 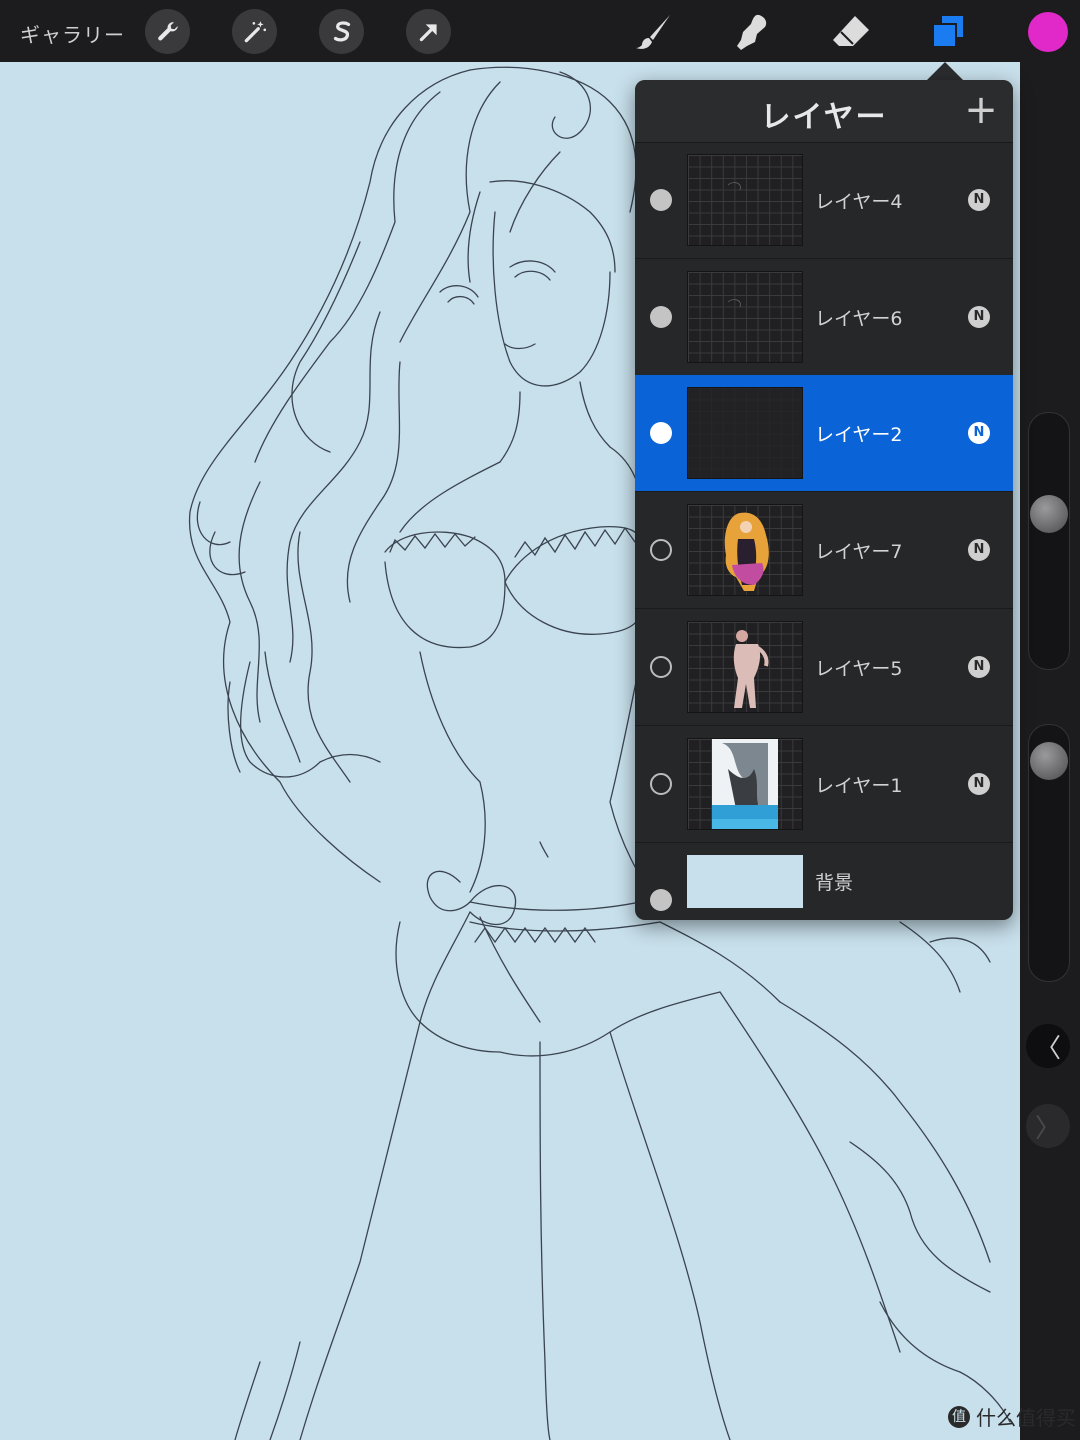 I want to click on layer-row: レイヤー1 N, so click(x=824, y=784).